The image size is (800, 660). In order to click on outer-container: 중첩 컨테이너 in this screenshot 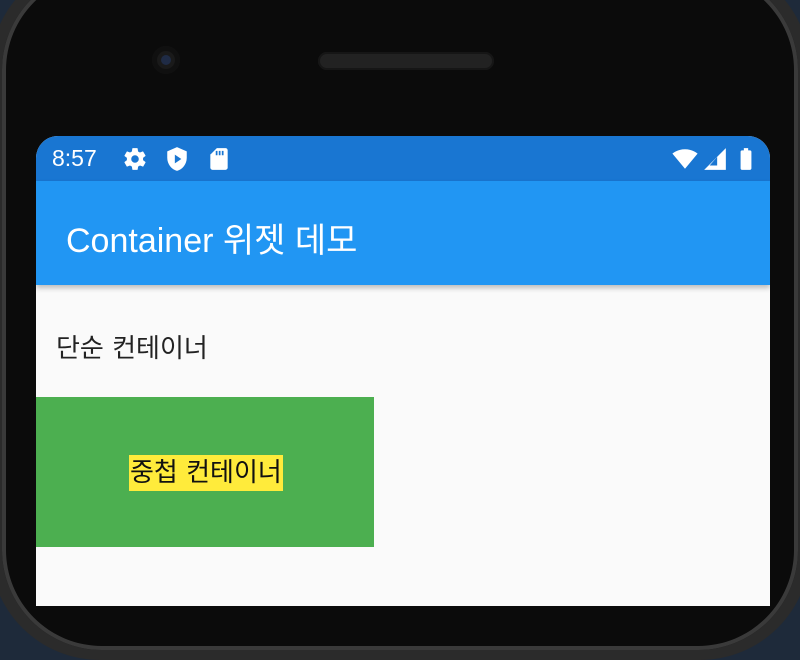, I will do `click(205, 472)`.